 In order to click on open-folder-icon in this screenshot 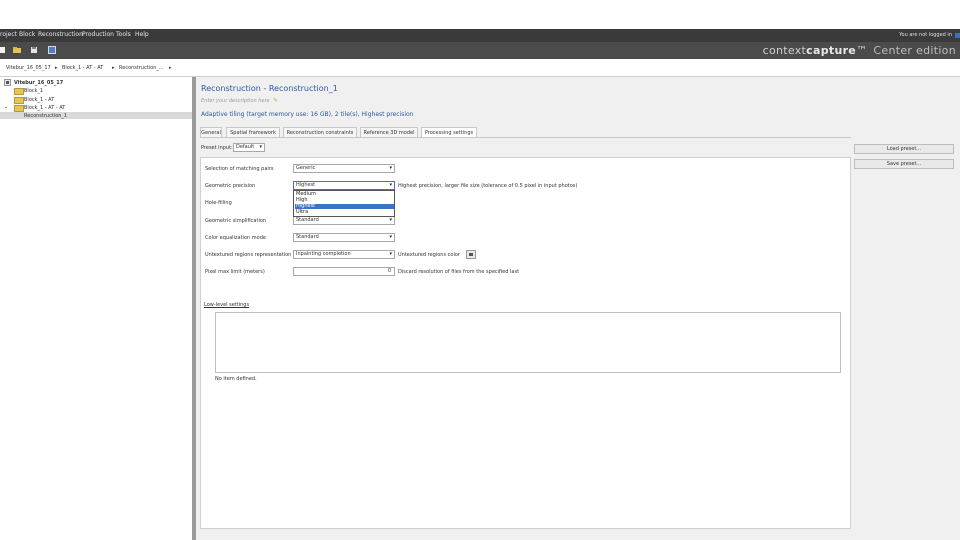, I will do `click(17, 50)`.